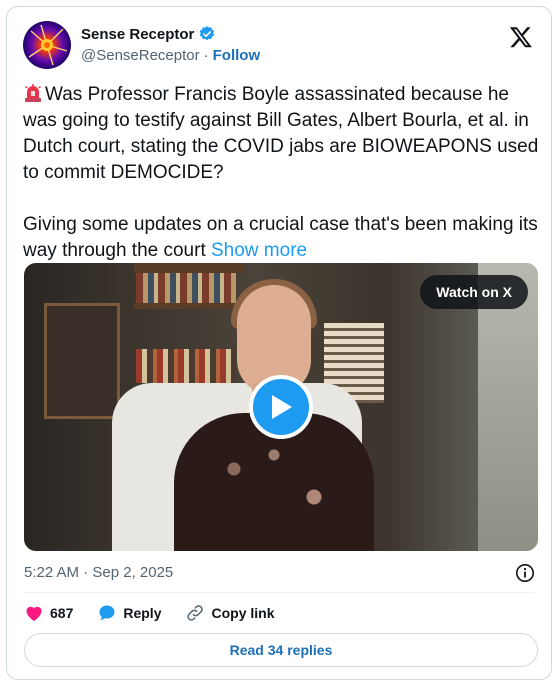 The image size is (560, 690). Describe the element at coordinates (140, 55) in the screenshot. I see `author-handle: @SenseReceptor` at that location.